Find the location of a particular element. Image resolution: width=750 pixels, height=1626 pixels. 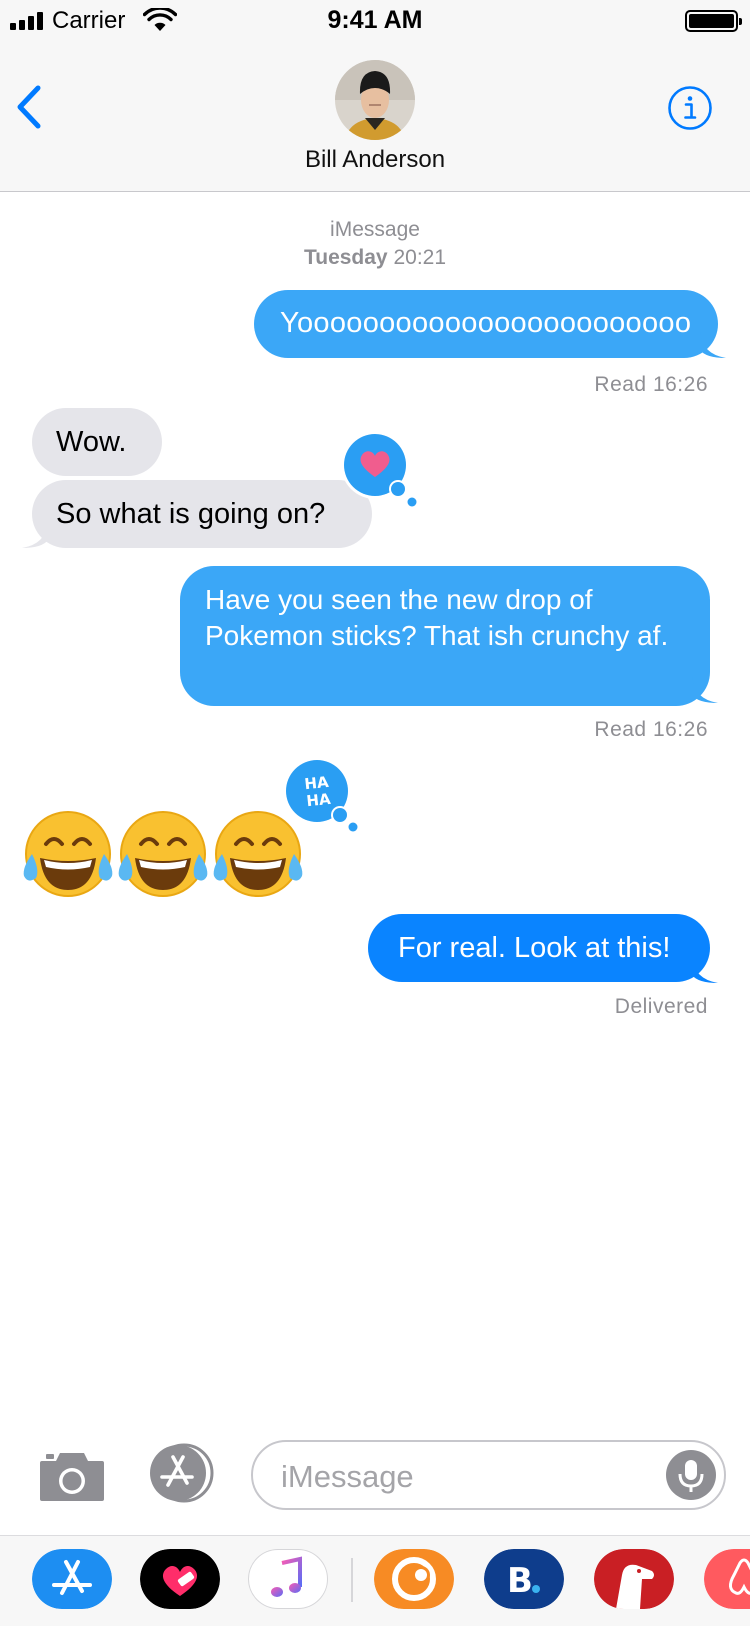

status-bar: Carrier 9:41 AM is located at coordinates (375, 20).